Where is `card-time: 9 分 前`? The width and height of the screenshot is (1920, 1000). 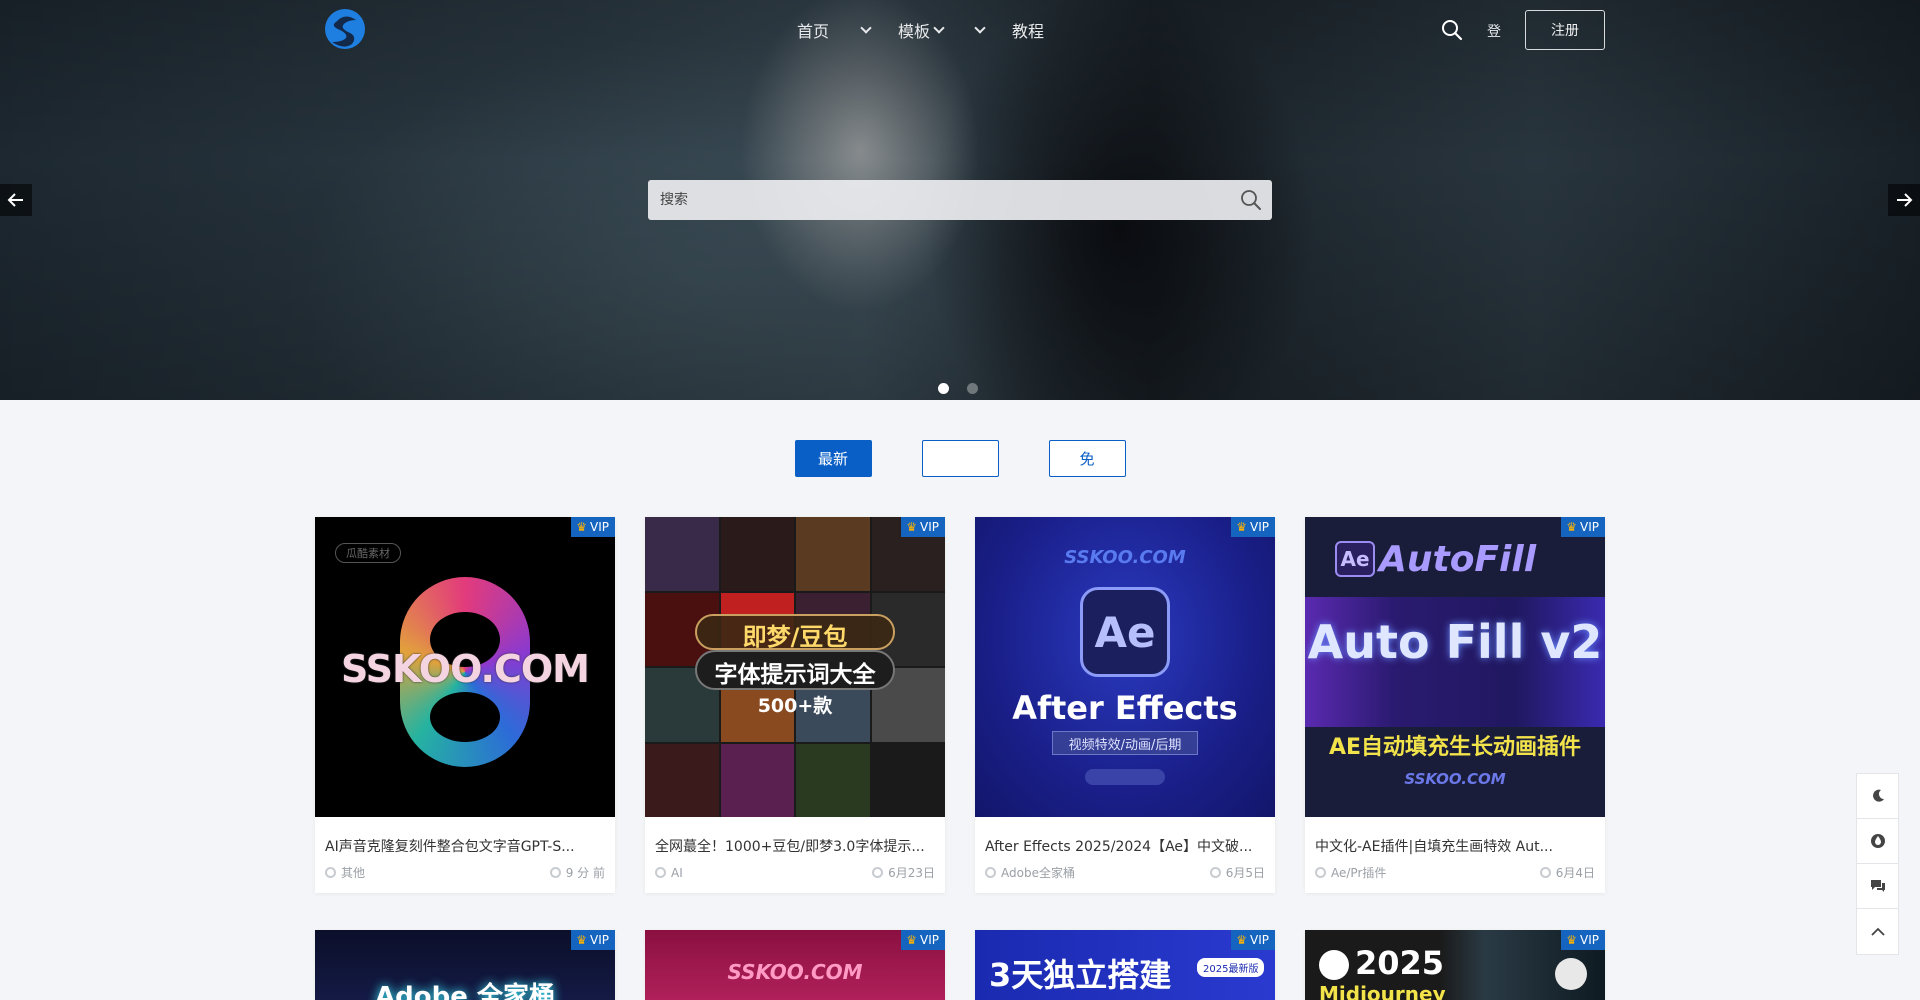
card-time: 9 分 前 is located at coordinates (585, 873).